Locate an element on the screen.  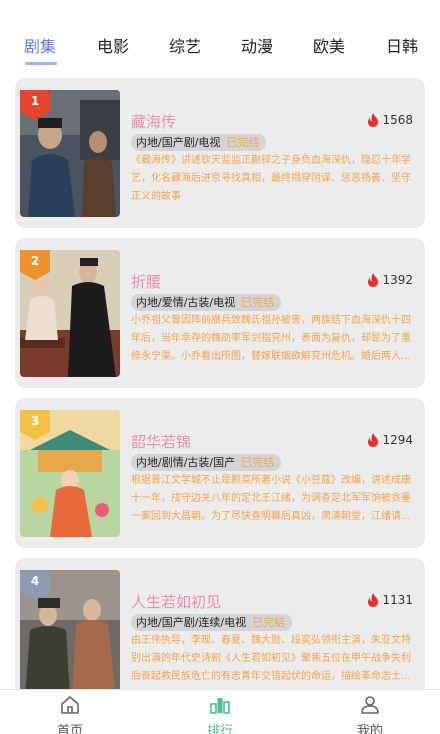
rank-number: 1 is located at coordinates (35, 101).